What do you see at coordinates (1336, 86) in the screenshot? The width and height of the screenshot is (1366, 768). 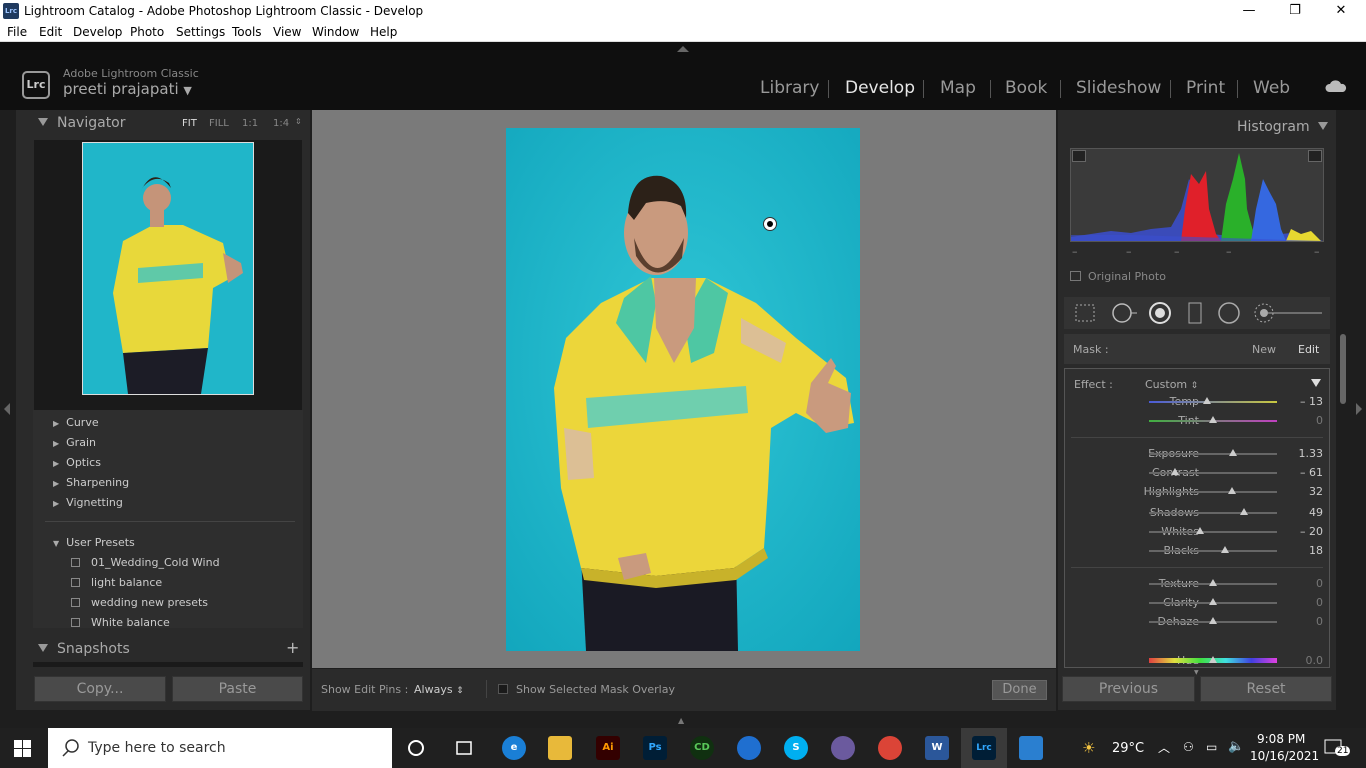 I see `cloud-sync-icon` at bounding box center [1336, 86].